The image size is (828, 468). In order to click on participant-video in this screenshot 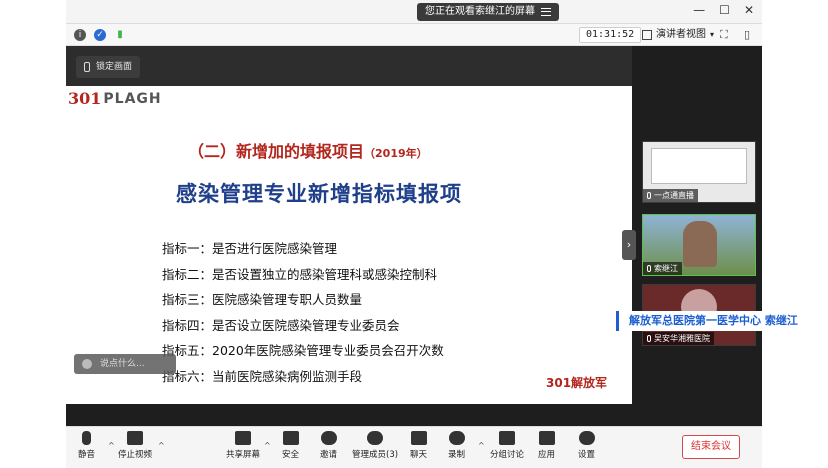, I will do `click(700, 244)`.